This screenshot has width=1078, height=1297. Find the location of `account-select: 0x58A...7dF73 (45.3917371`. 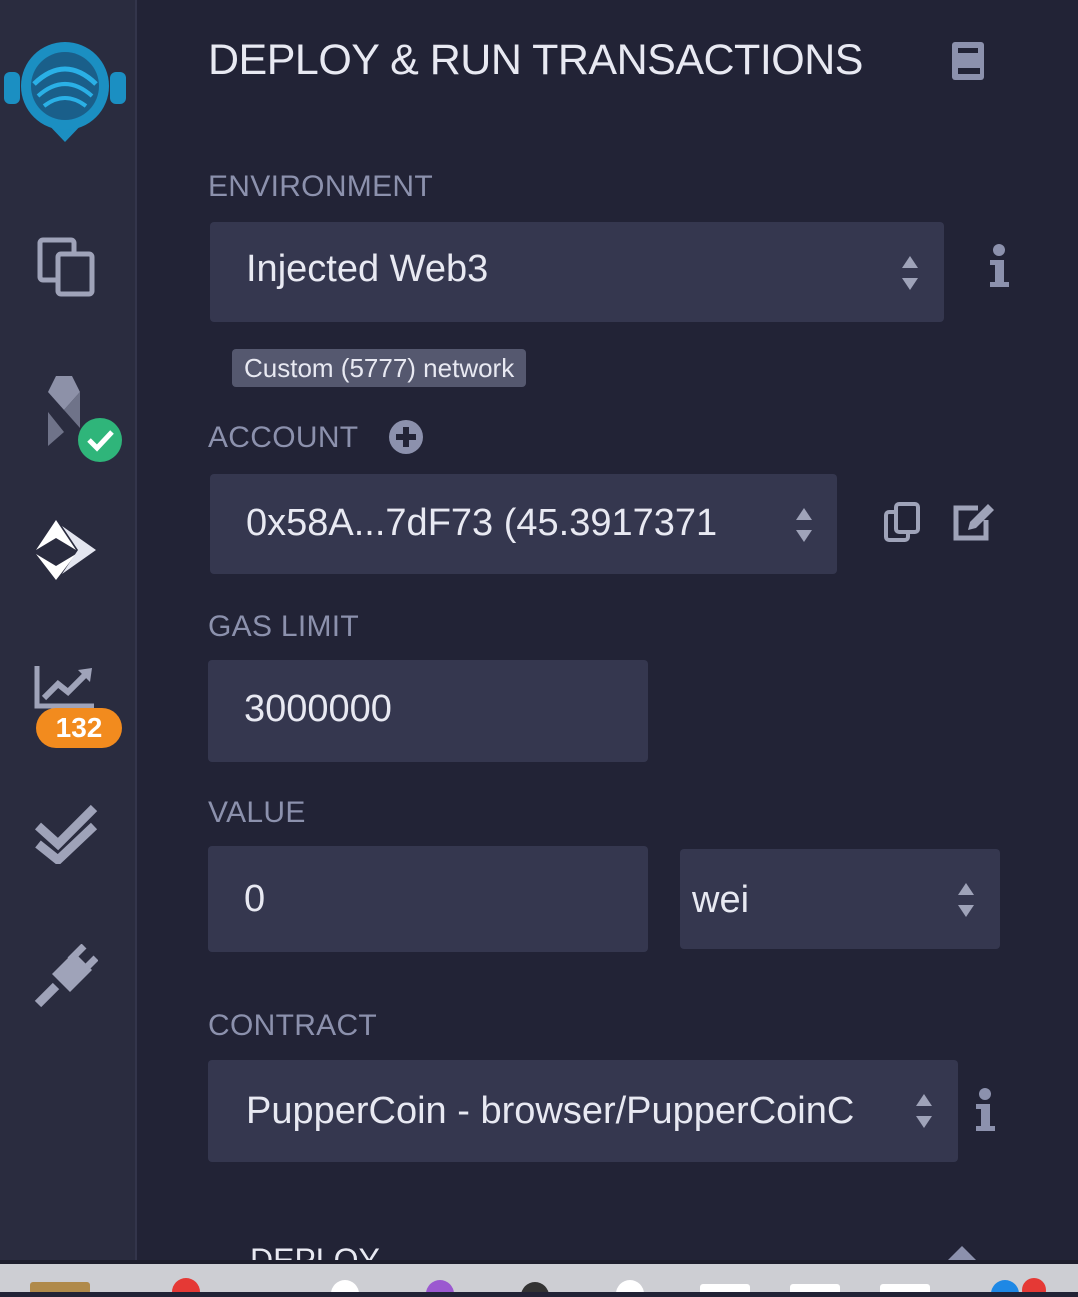

account-select: 0x58A...7dF73 (45.3917371 is located at coordinates (523, 524).